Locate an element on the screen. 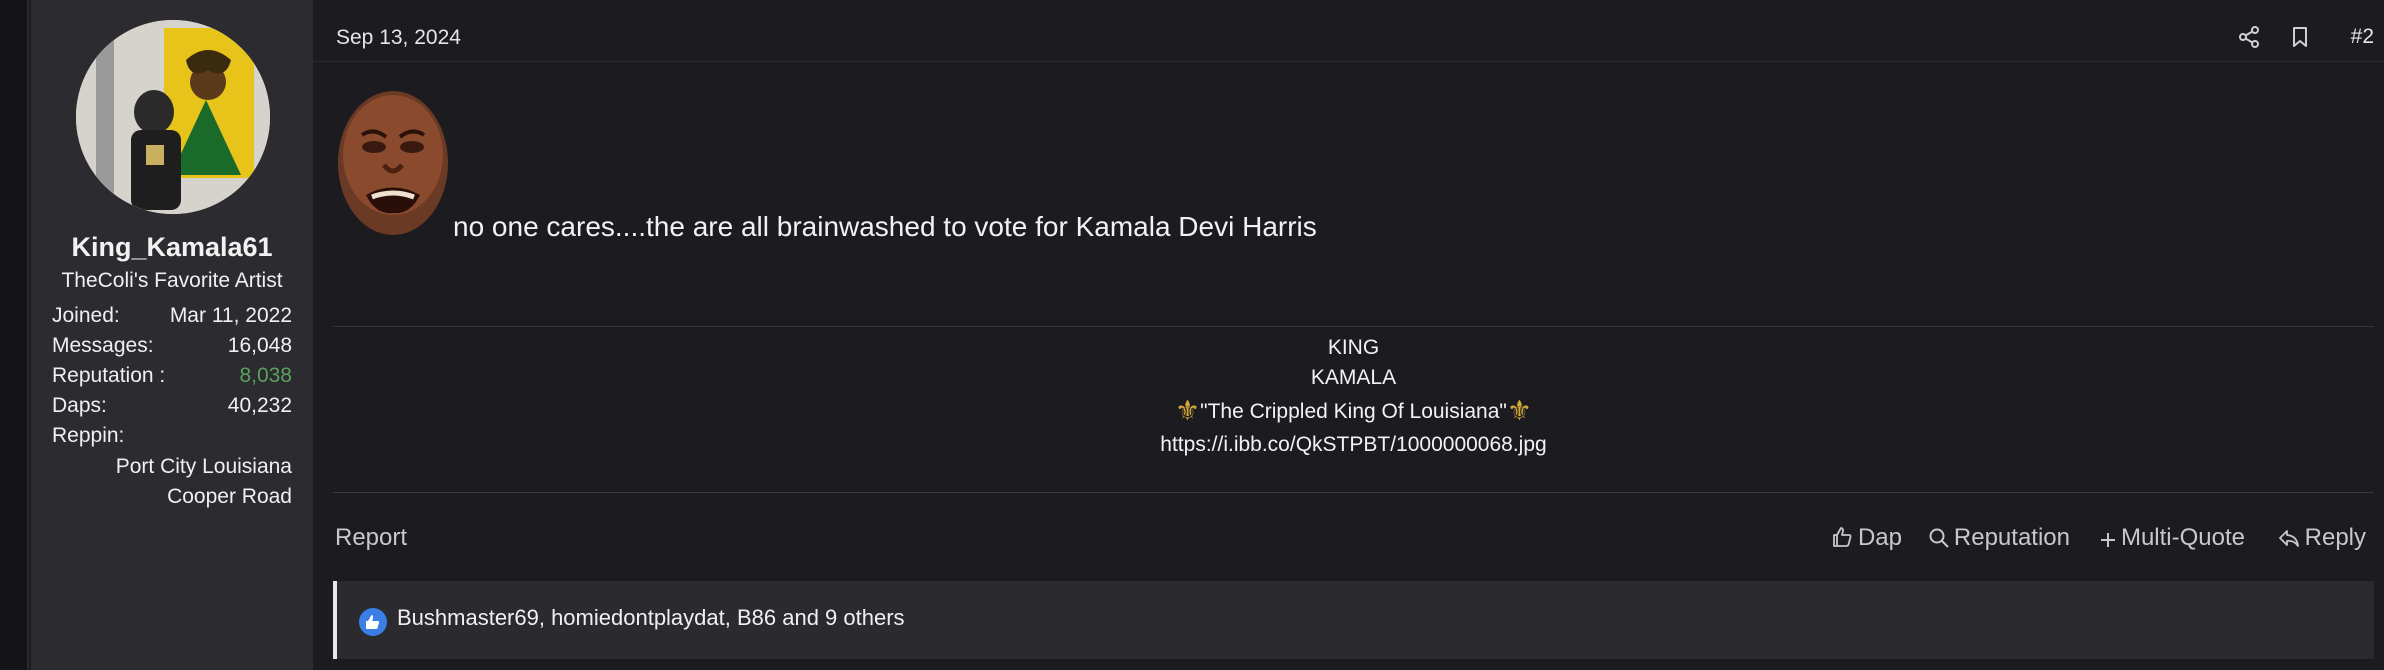 The image size is (2384, 670). actions-divider is located at coordinates (1353, 492).